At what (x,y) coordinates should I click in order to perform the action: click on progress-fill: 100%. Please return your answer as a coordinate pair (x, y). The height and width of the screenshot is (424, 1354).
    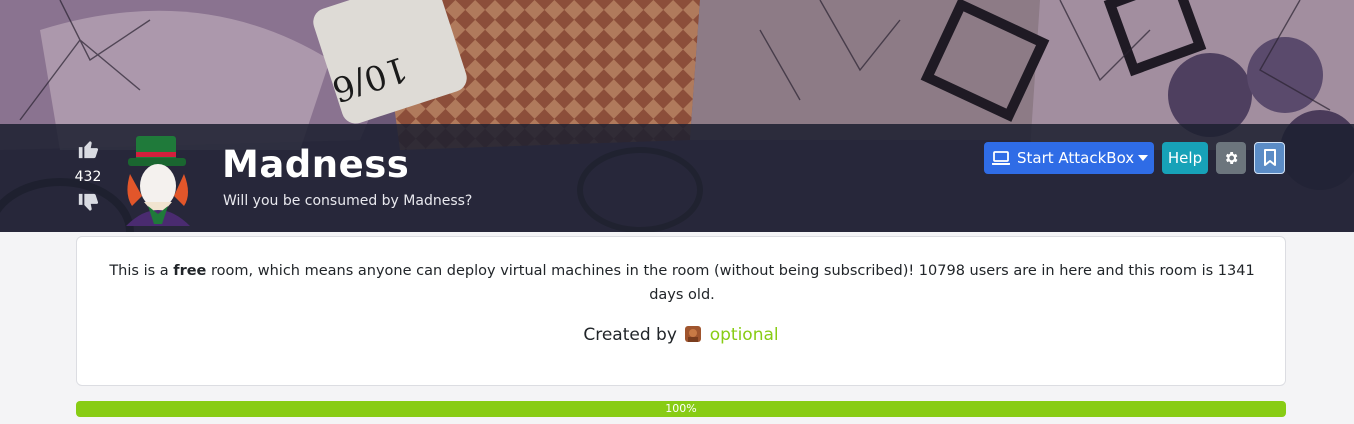
    Looking at the image, I should click on (681, 409).